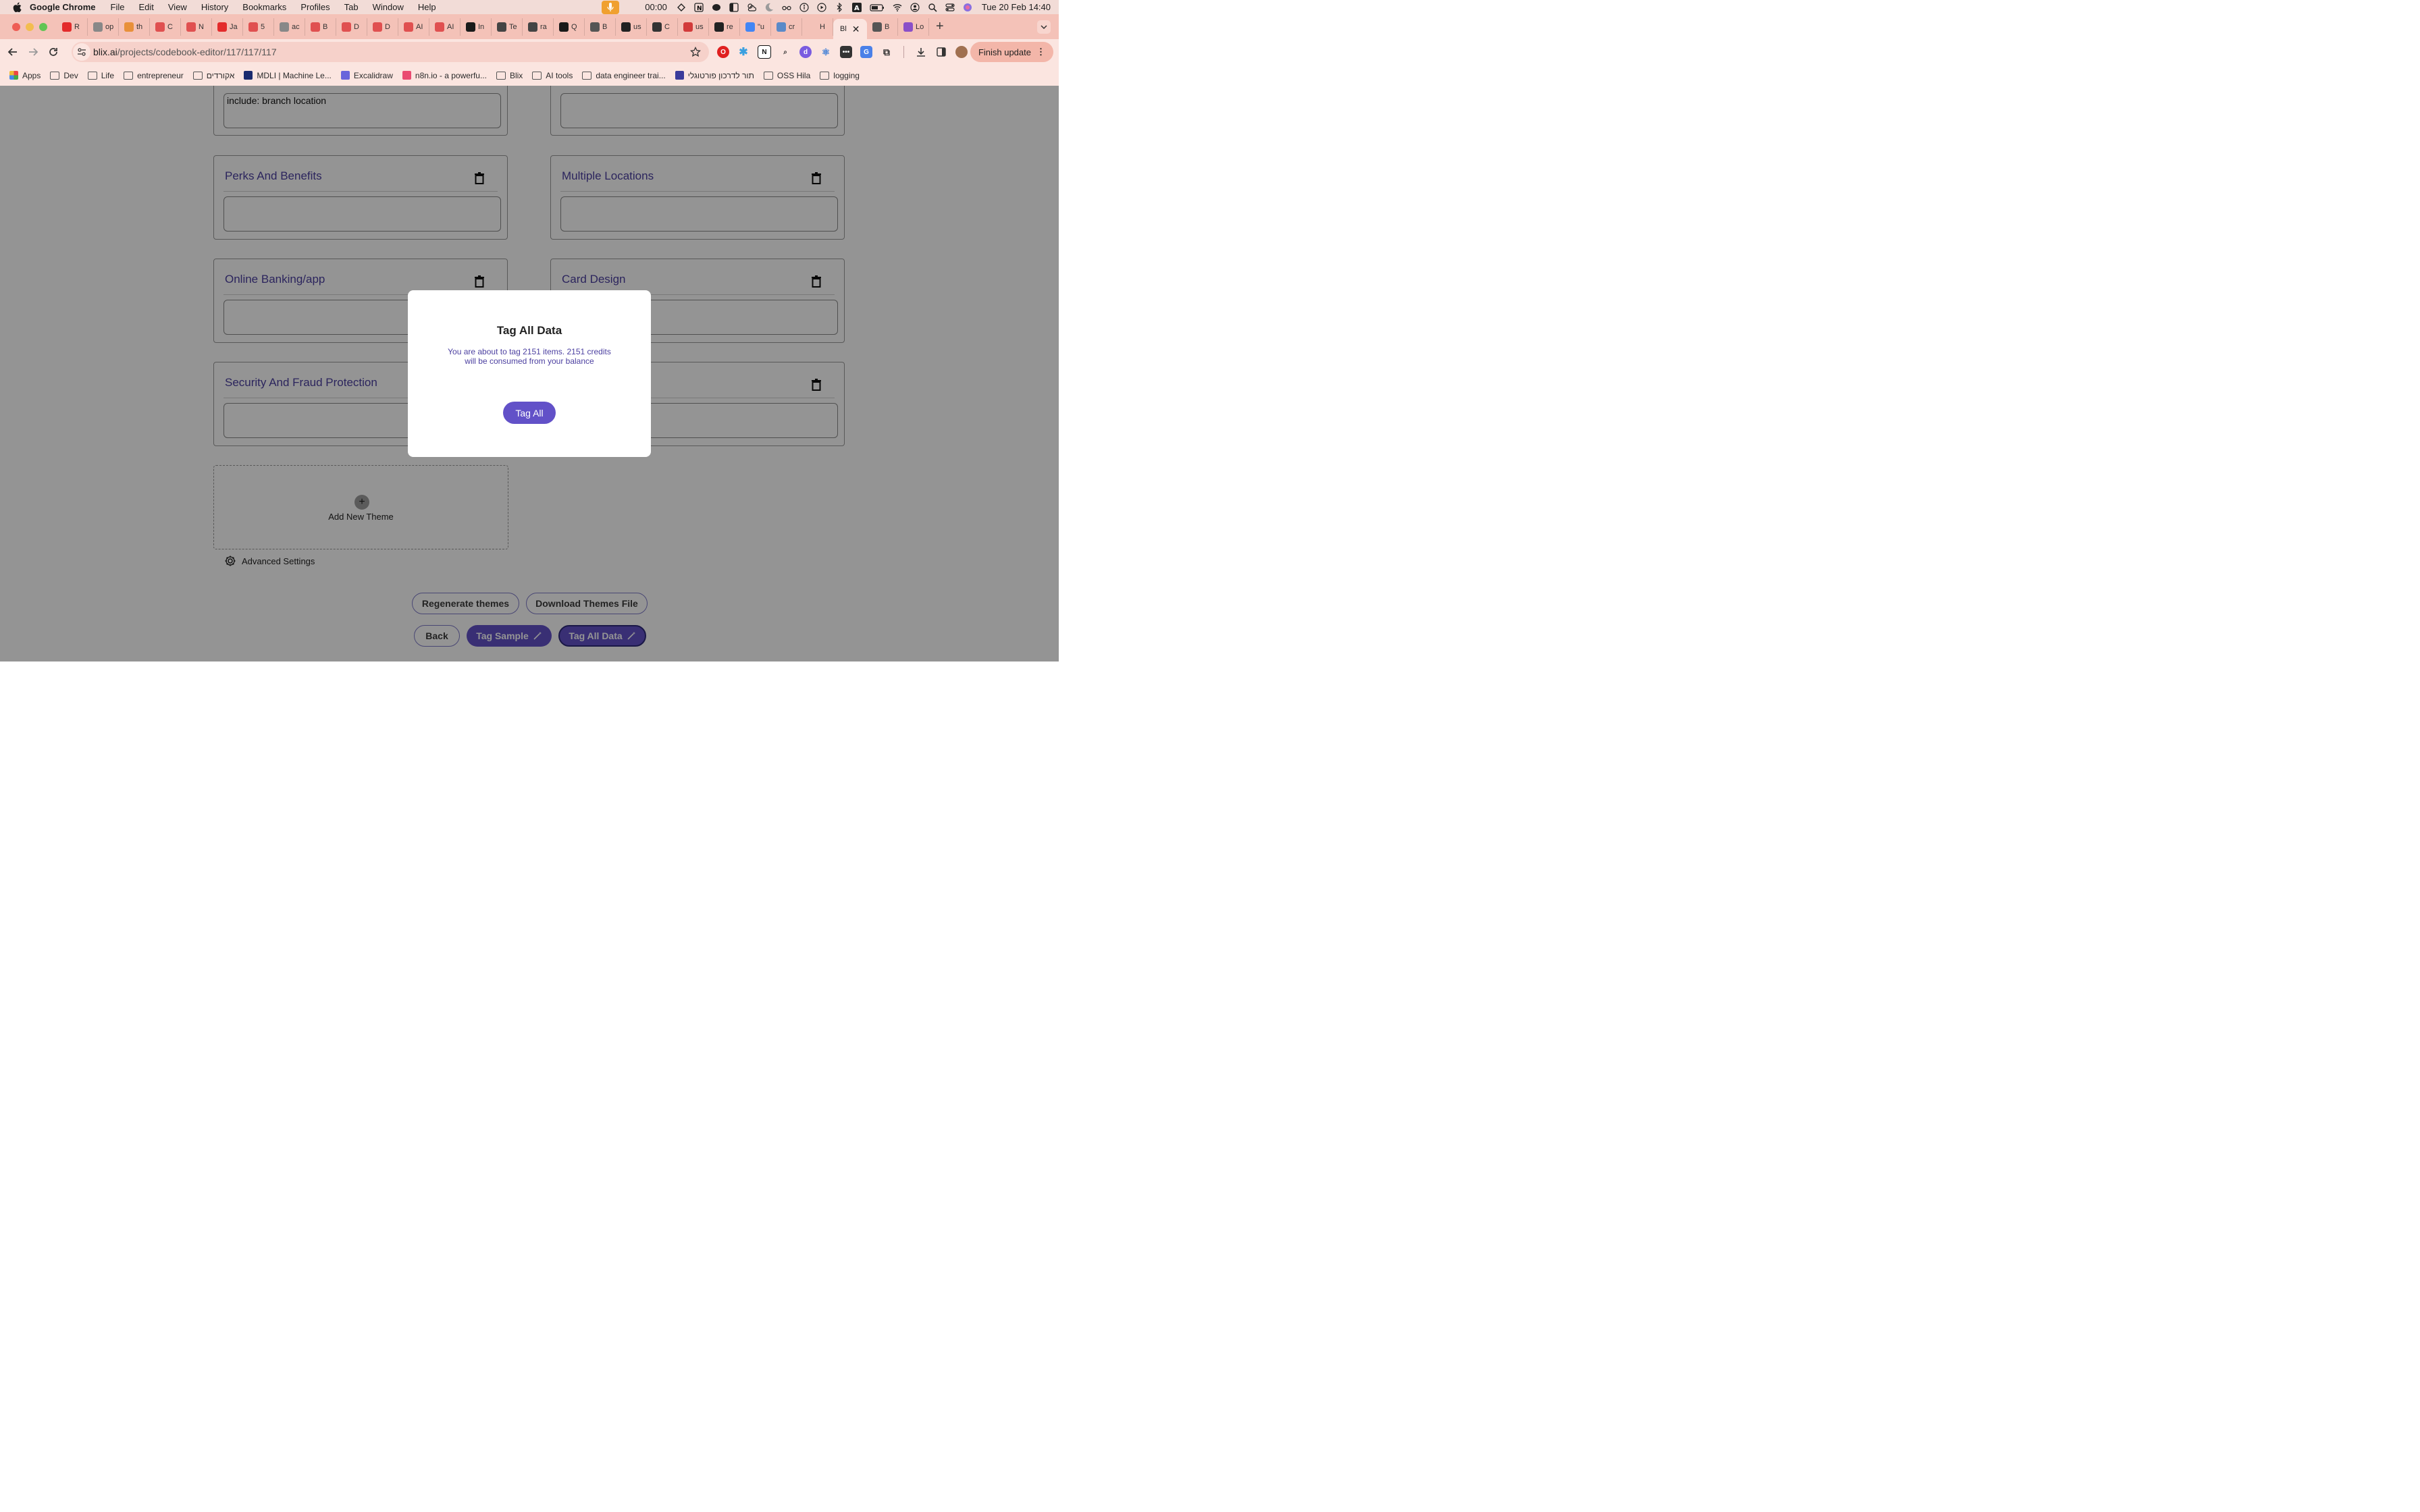 The width and height of the screenshot is (2420, 1512). Describe the element at coordinates (656, 7) in the screenshot. I see `timer-readout: 00:00` at that location.